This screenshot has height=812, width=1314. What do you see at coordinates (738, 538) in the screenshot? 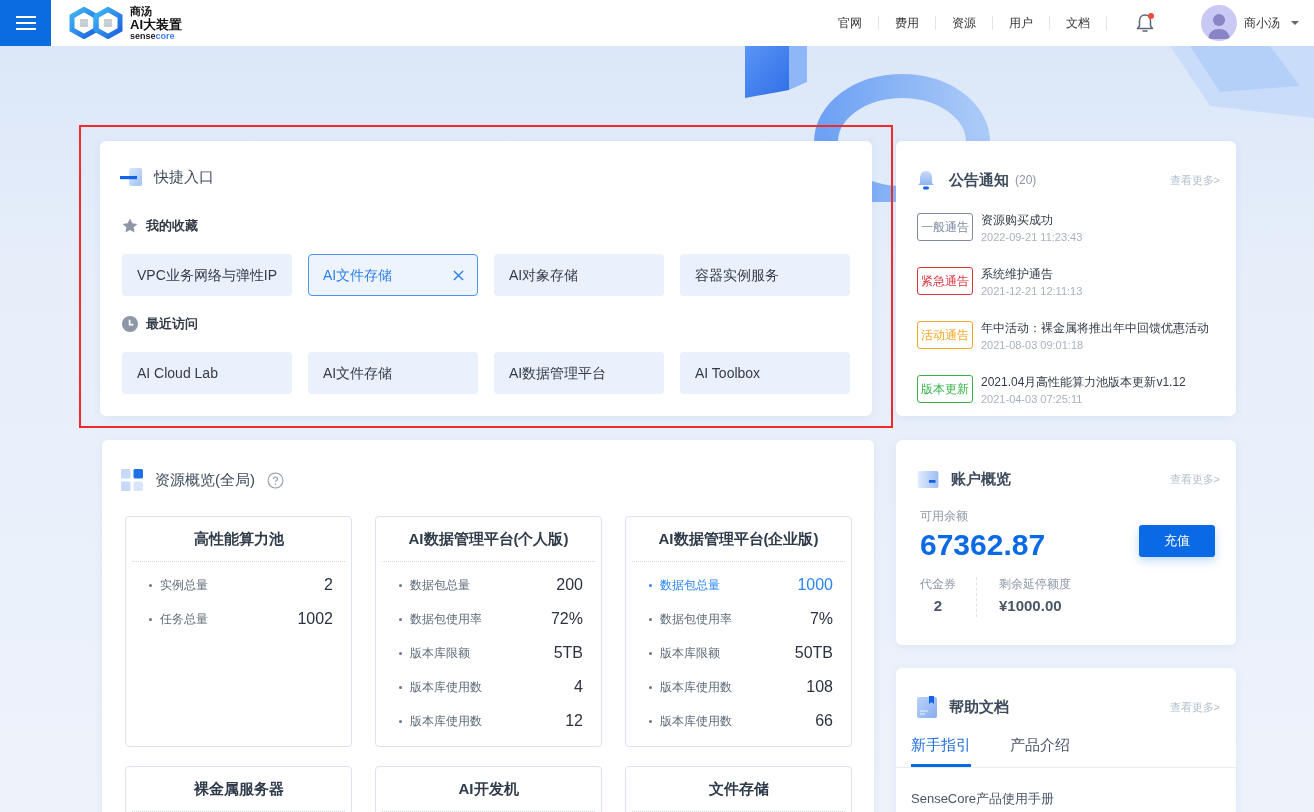
I see `resource-card-title: AI数据管理平台(企业版)` at bounding box center [738, 538].